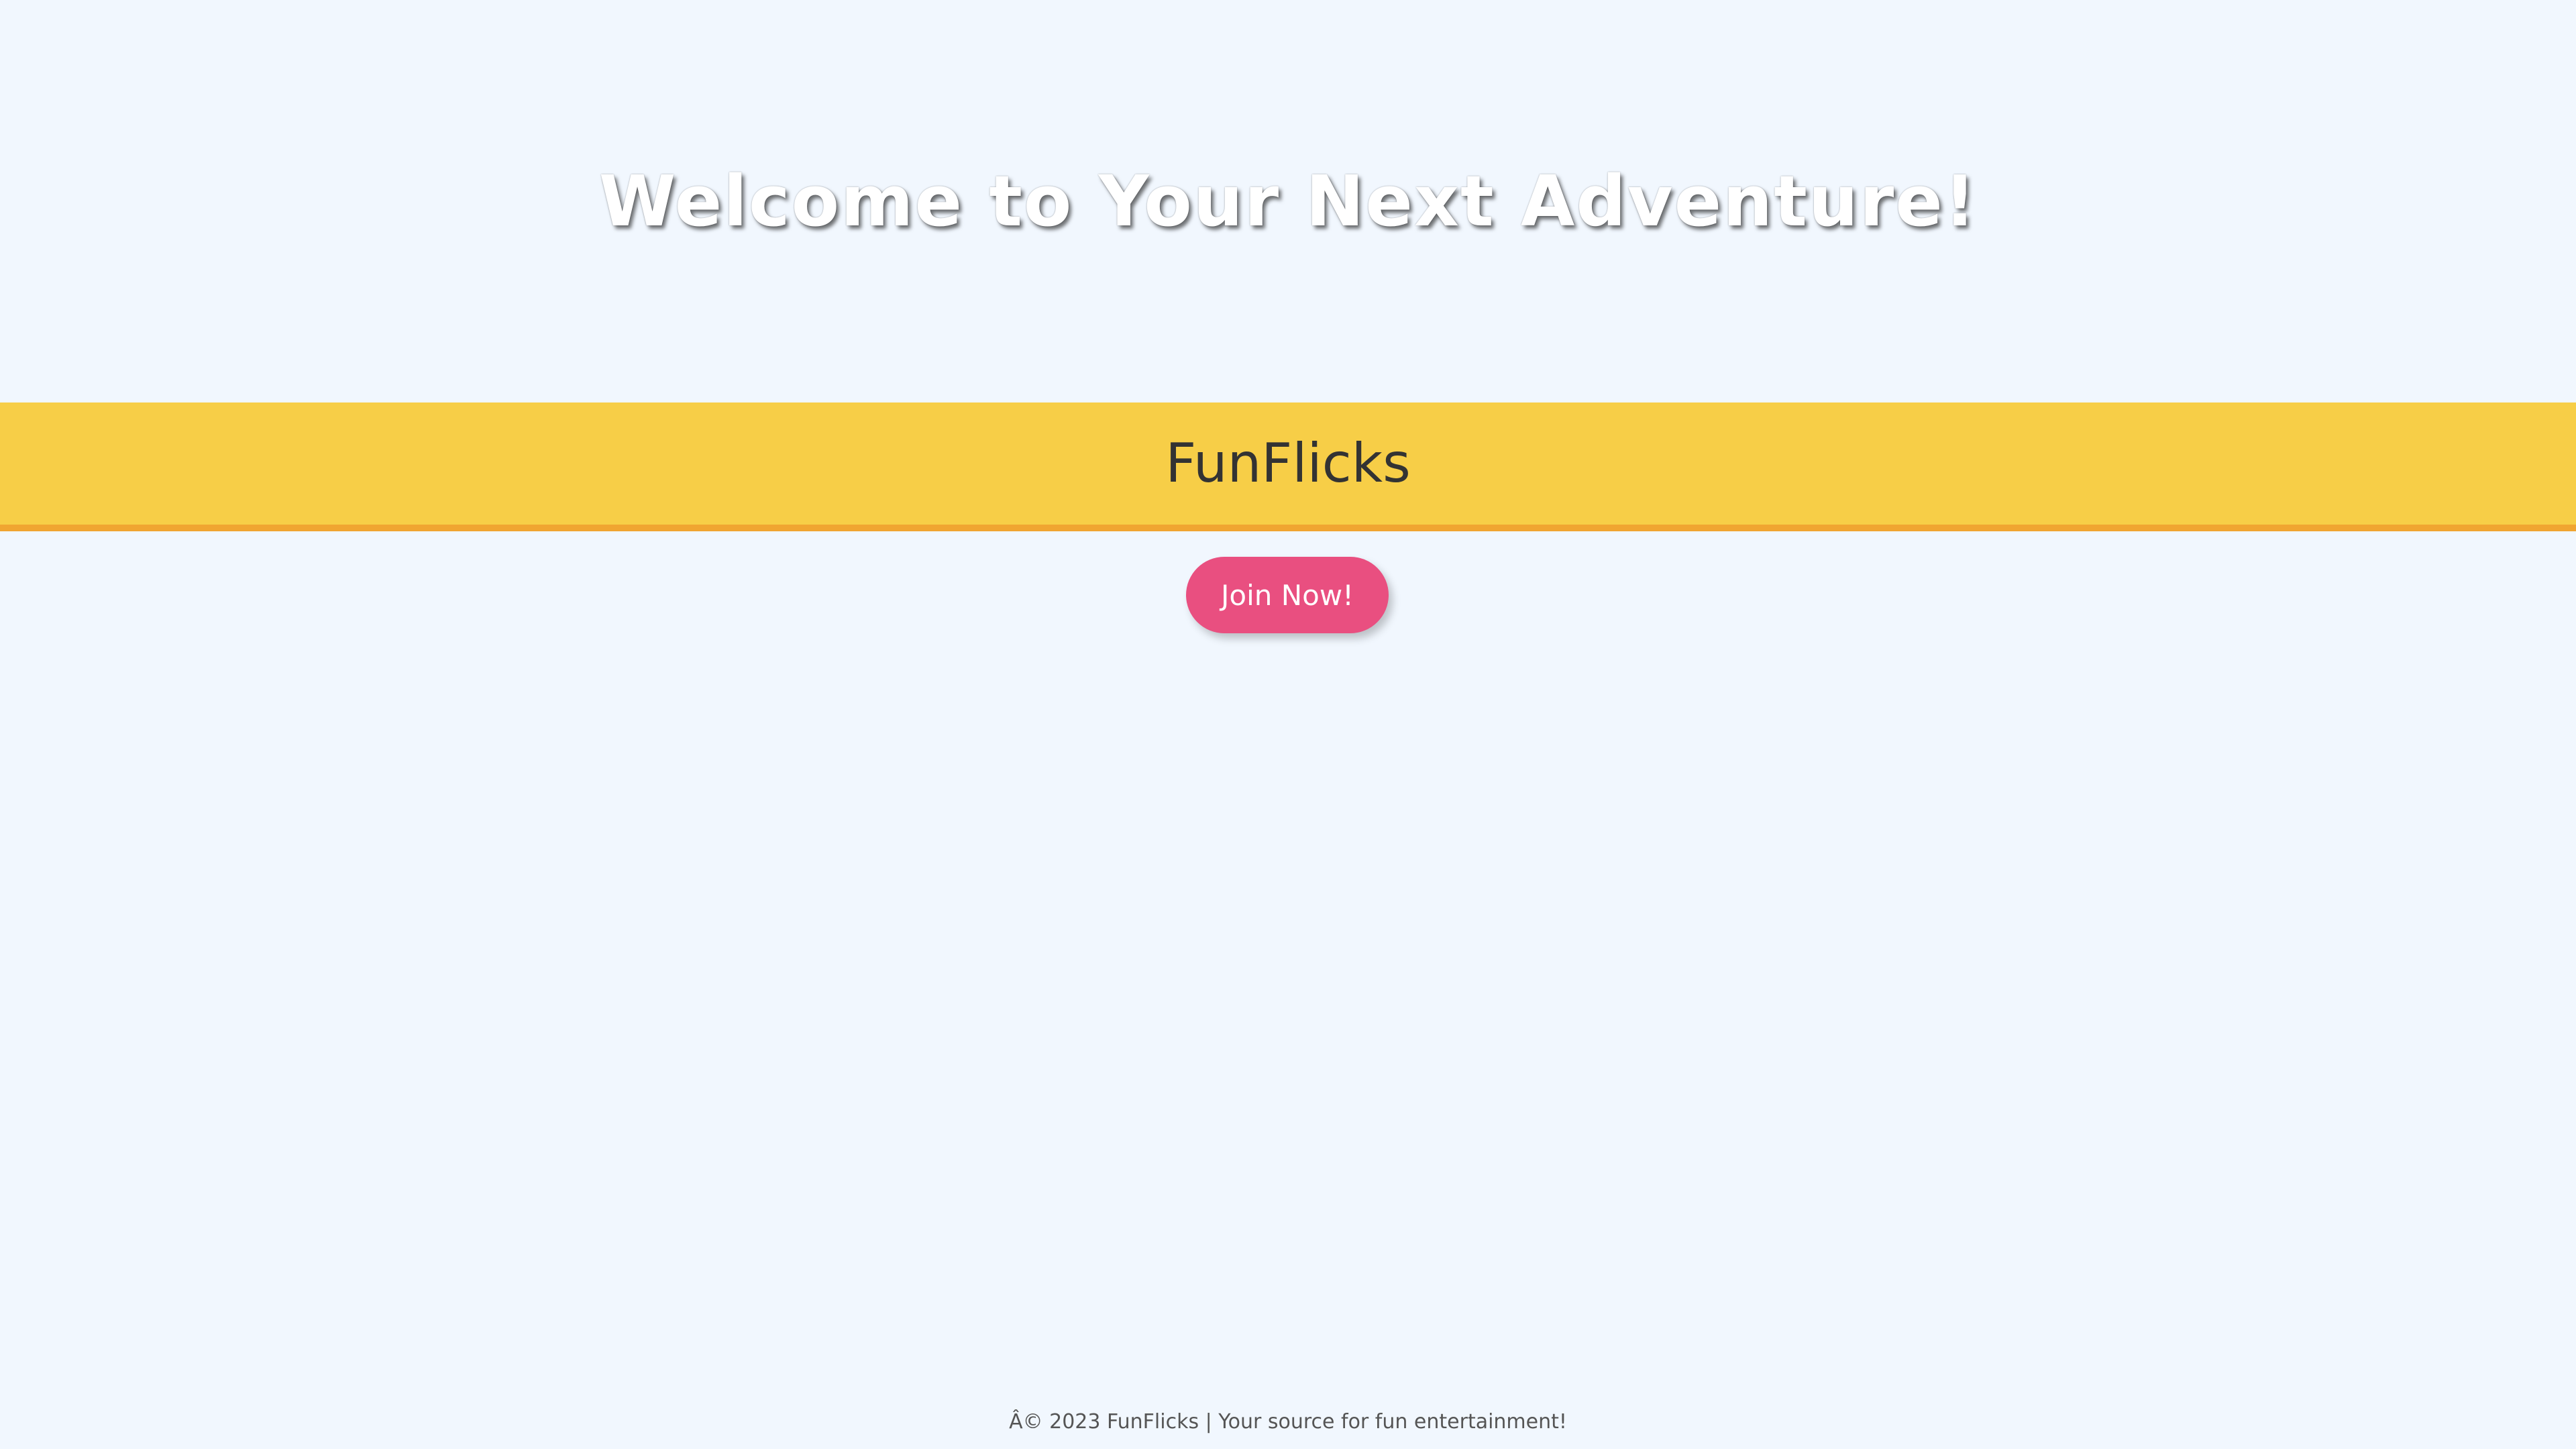 This screenshot has height=1449, width=2576. I want to click on brand-header: FunFlicks, so click(1288, 466).